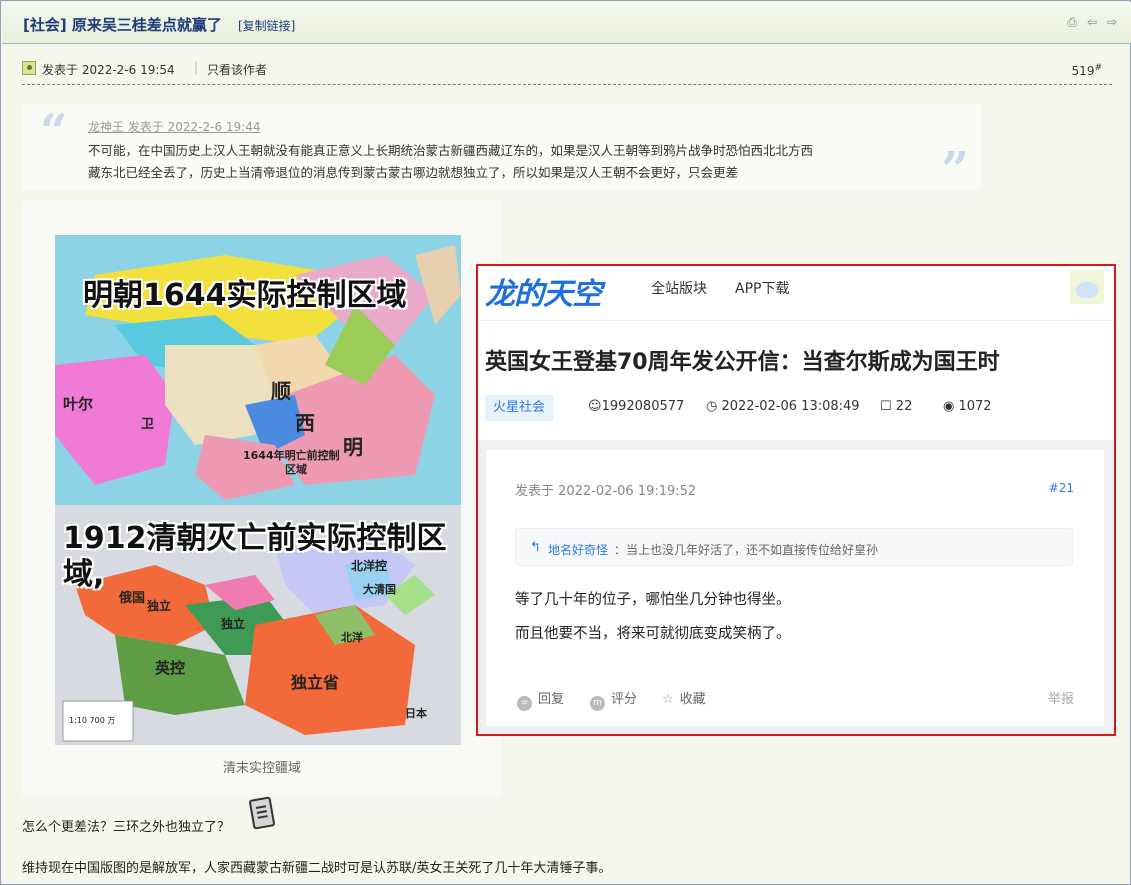  I want to click on map-label: 独立省, so click(315, 682).